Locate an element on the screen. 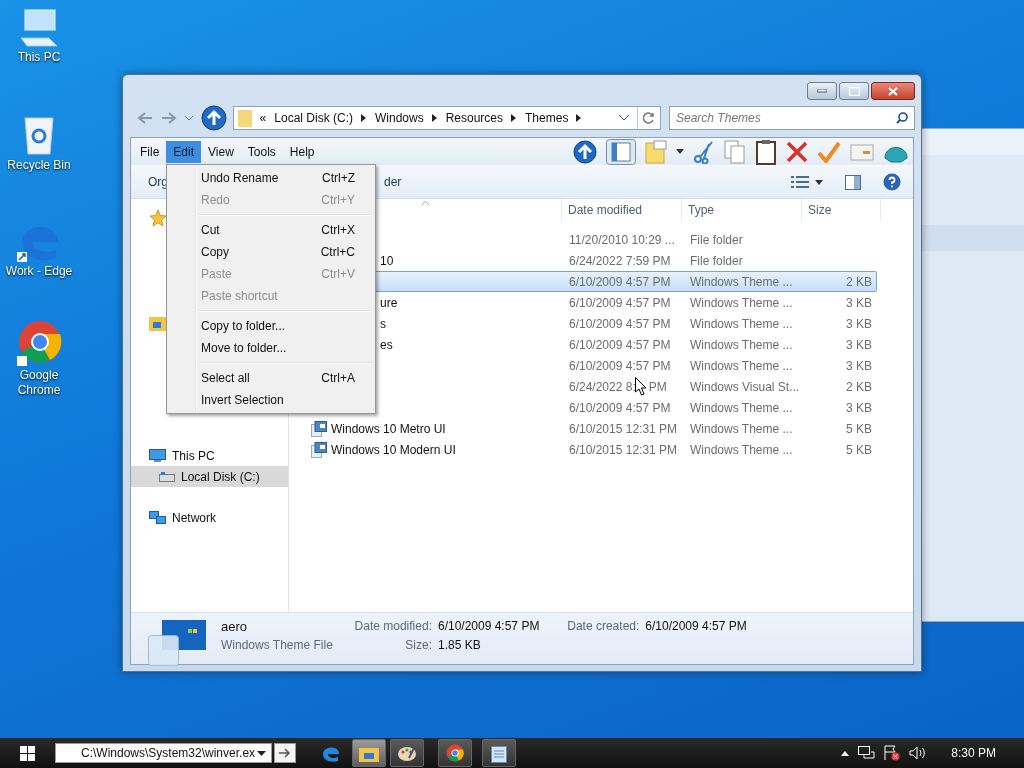 The image size is (1024, 768). file-name: Windows 10 Modern UI is located at coordinates (393, 449).